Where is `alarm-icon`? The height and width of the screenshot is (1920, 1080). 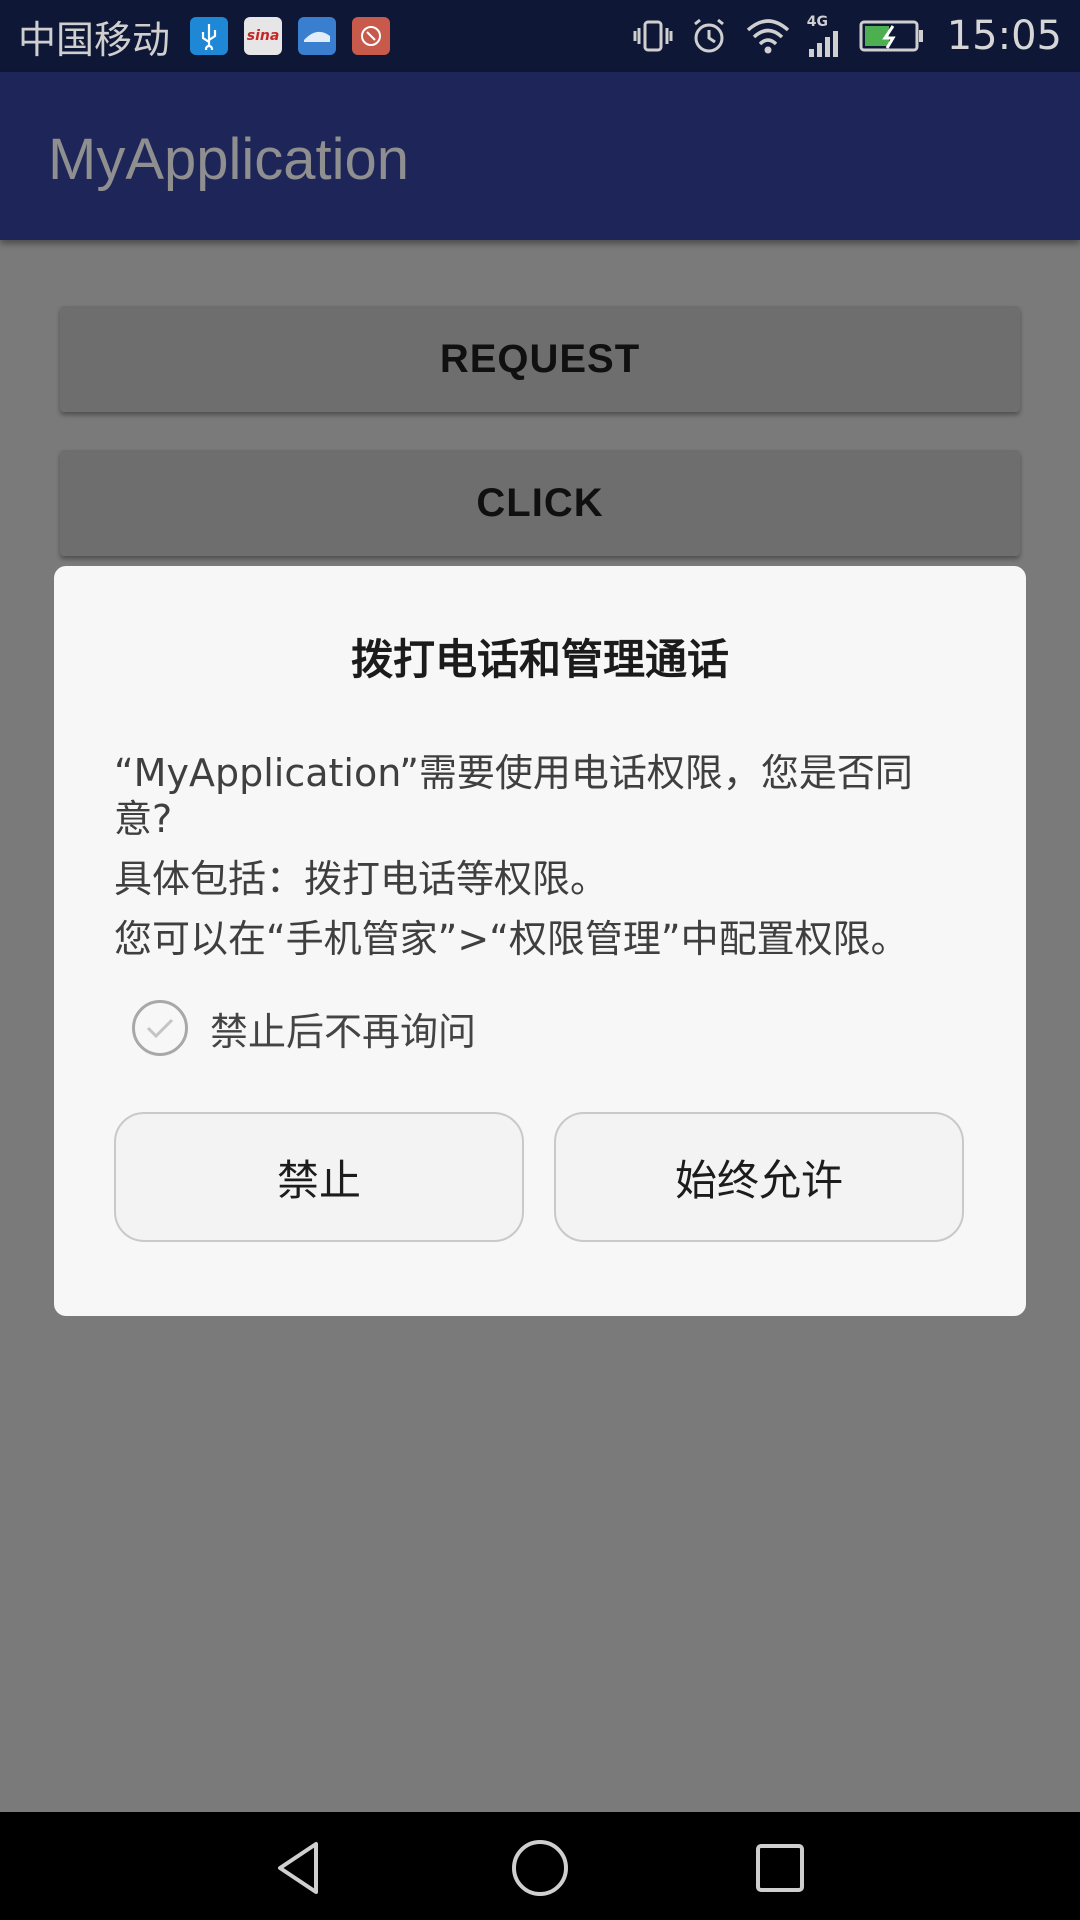 alarm-icon is located at coordinates (709, 36).